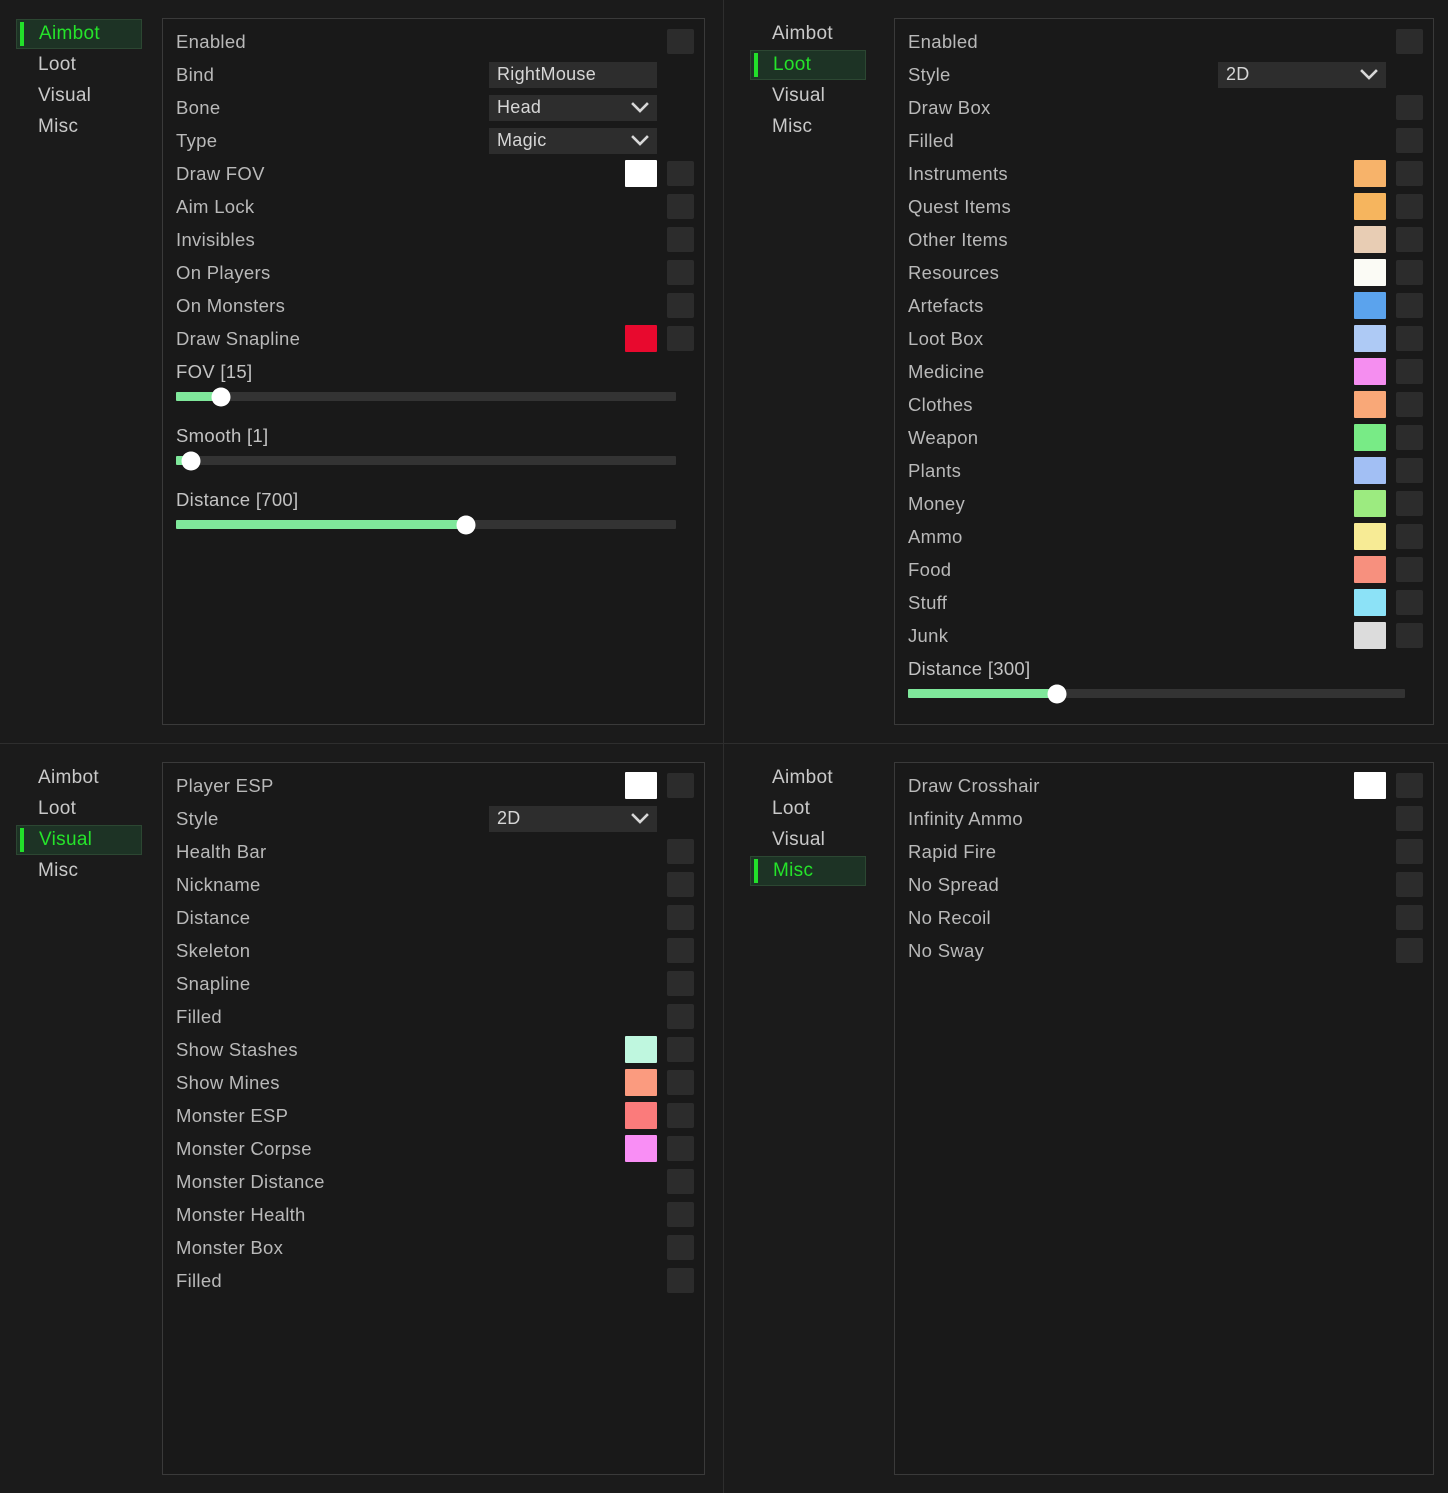 The width and height of the screenshot is (1448, 1493). I want to click on toggle-show-mines, so click(680, 1082).